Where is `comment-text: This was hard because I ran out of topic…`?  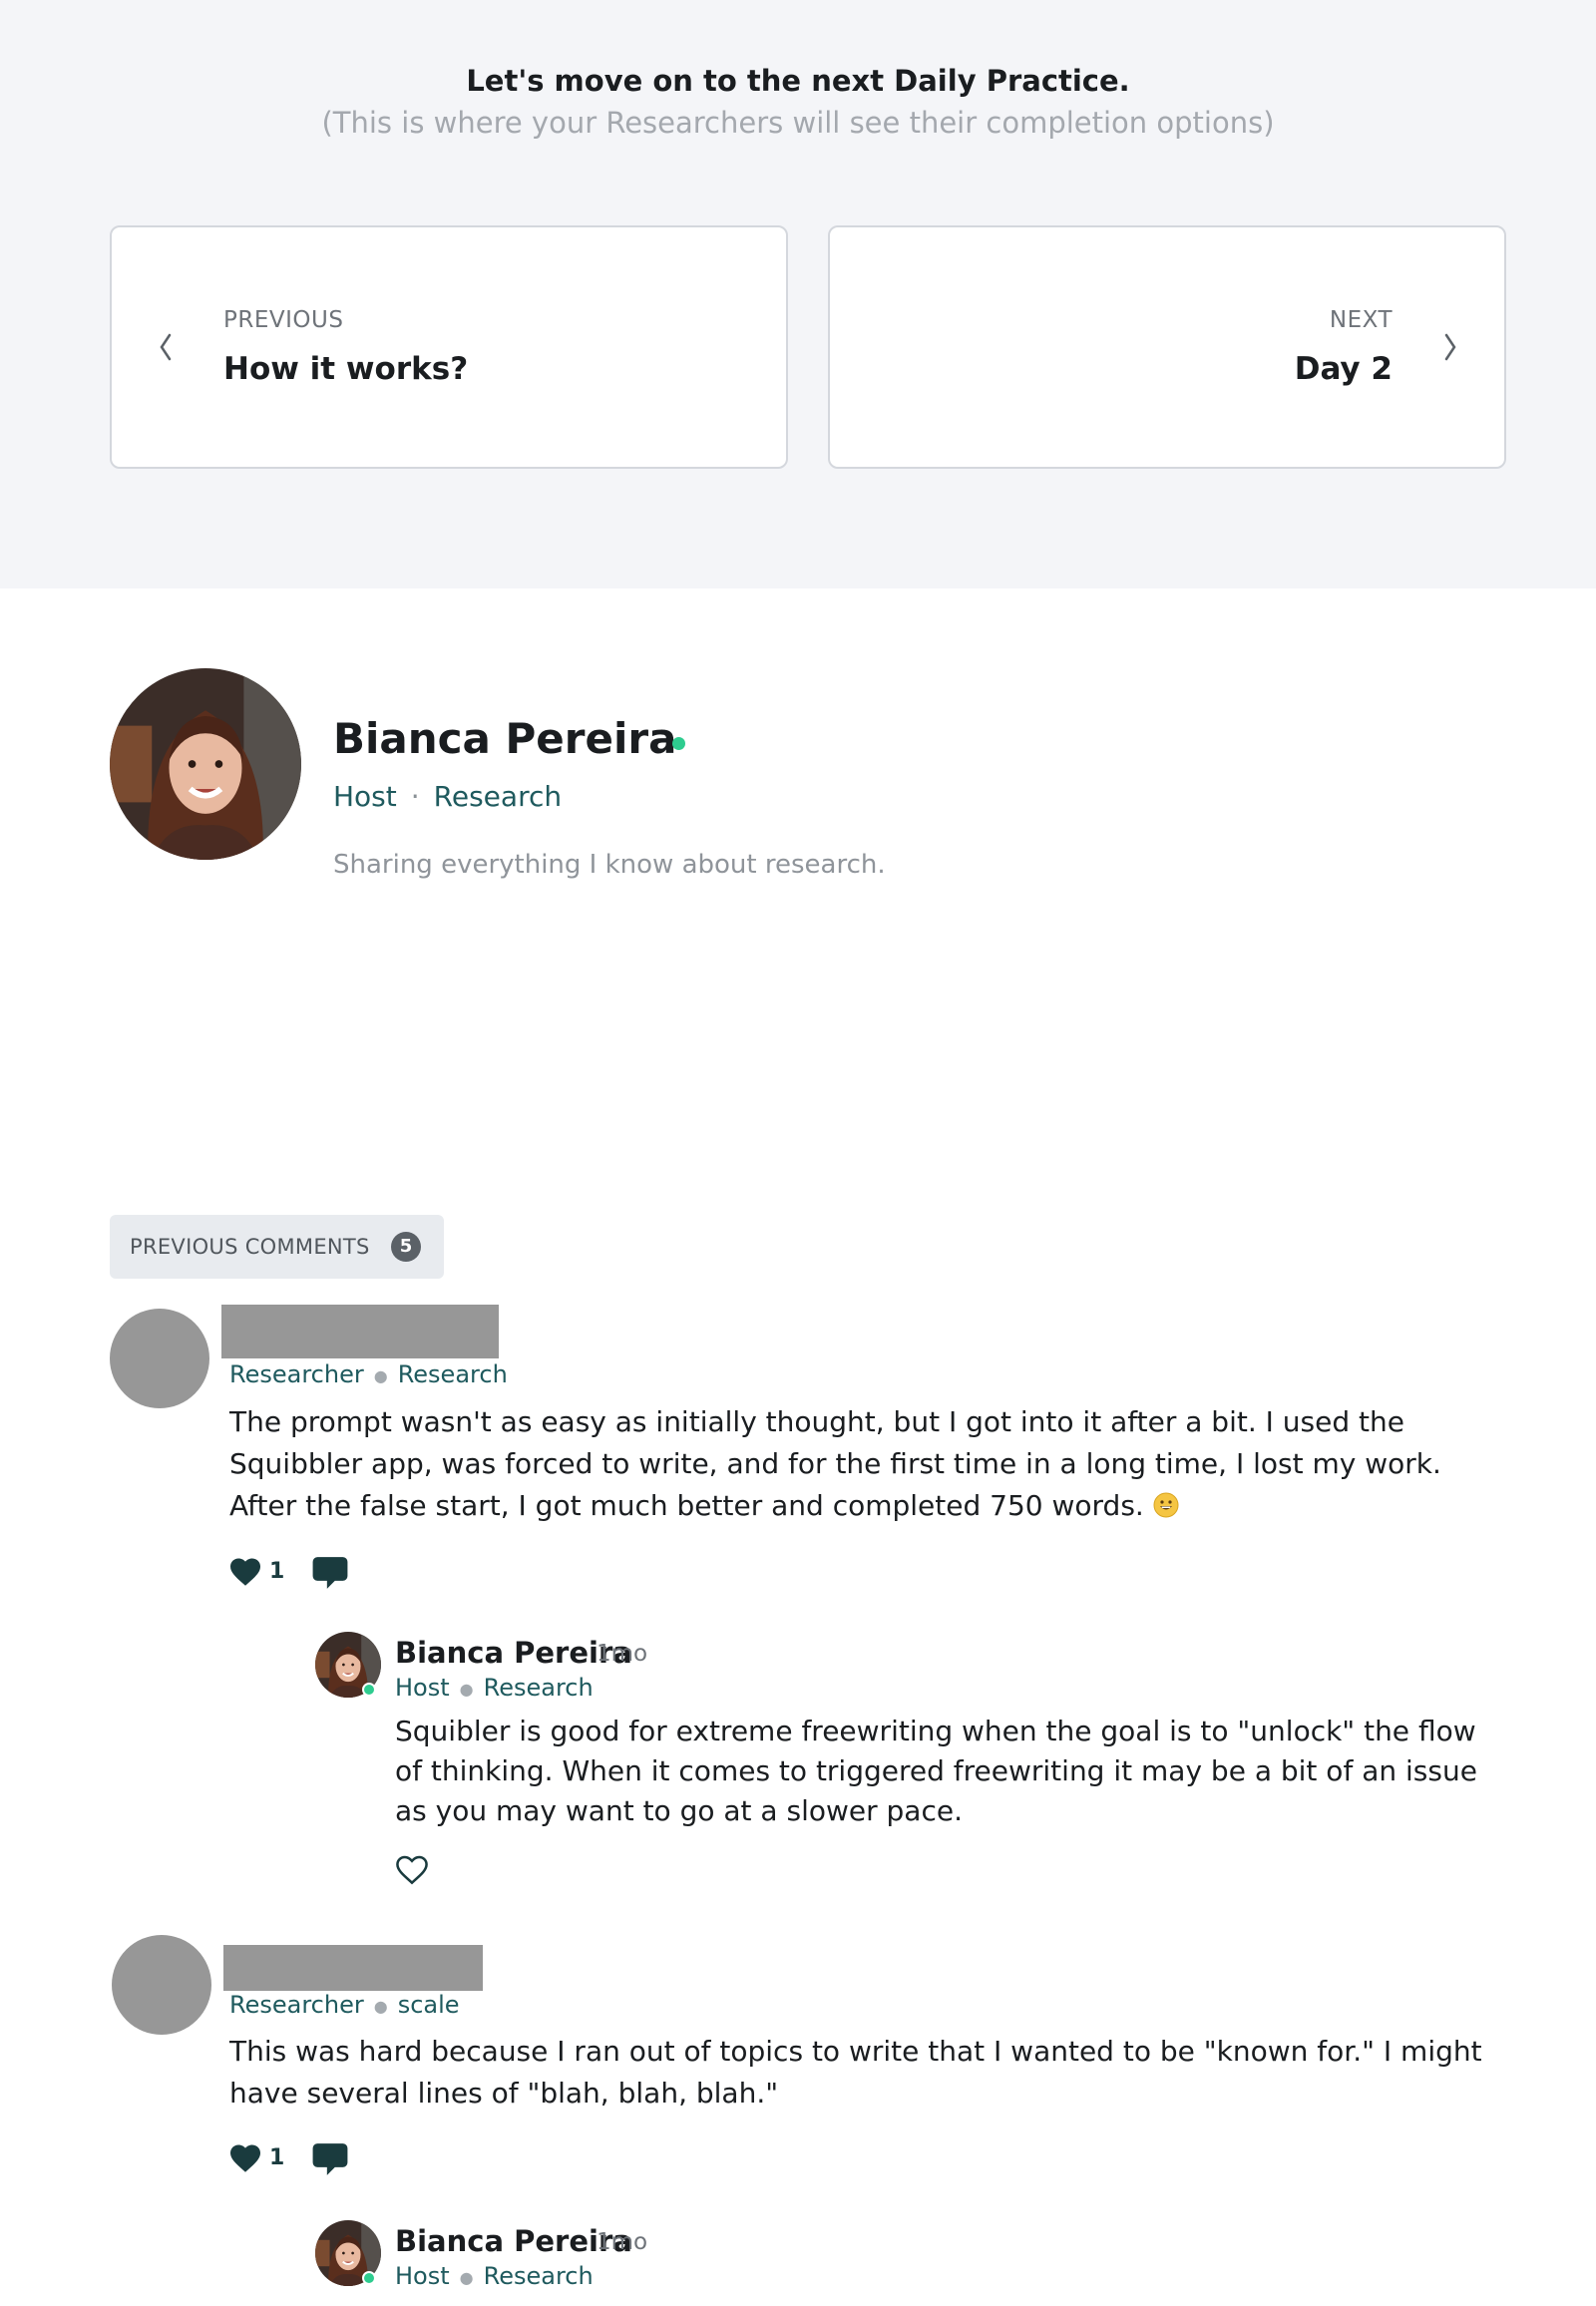 comment-text: This was hard because I ran out of topic… is located at coordinates (855, 2072).